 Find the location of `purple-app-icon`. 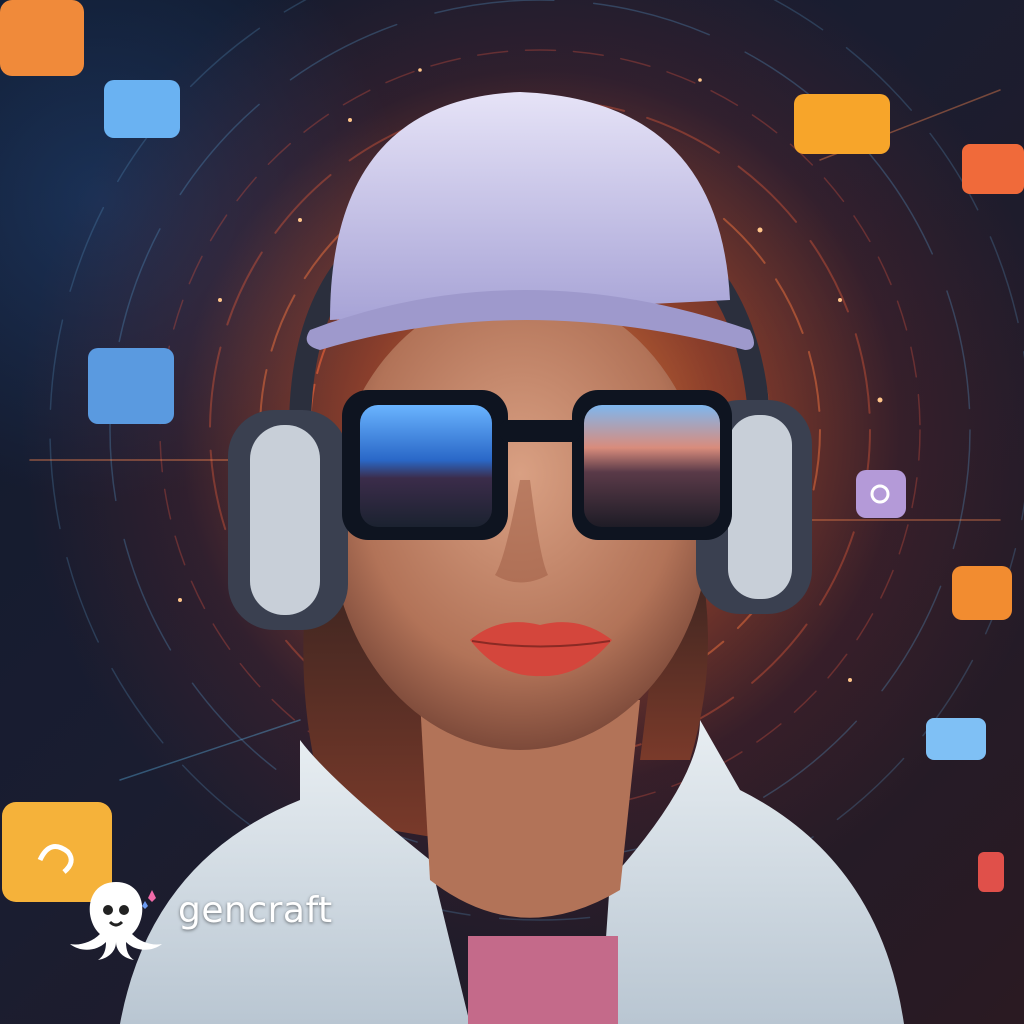

purple-app-icon is located at coordinates (881, 494).